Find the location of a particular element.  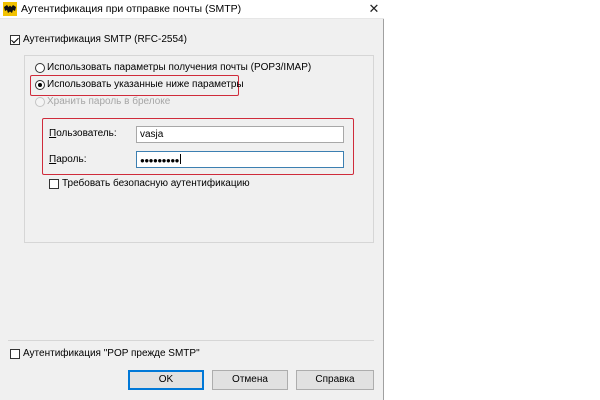

pop-before-smtp-checkbox is located at coordinates (15, 354).